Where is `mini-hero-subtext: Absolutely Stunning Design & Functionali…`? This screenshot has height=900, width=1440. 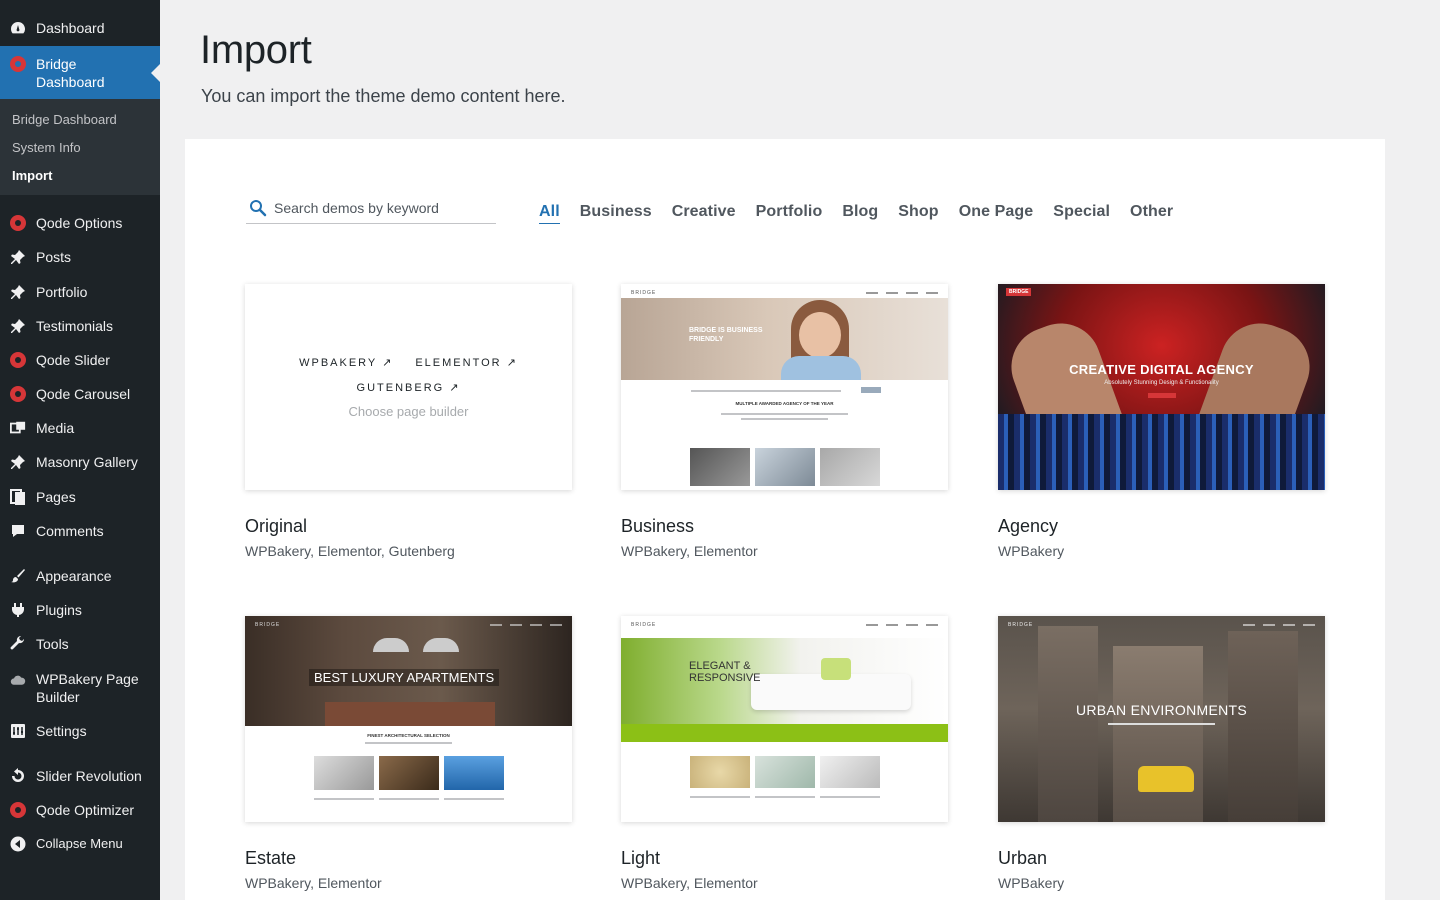
mini-hero-subtext: Absolutely Stunning Design & Functionali… is located at coordinates (1161, 383).